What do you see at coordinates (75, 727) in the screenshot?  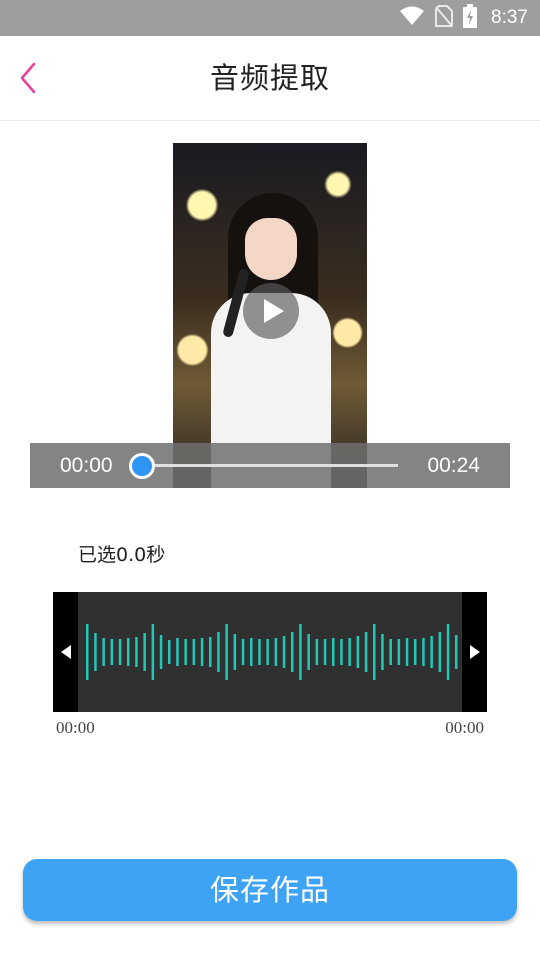 I see `trim-start-time: 00:00` at bounding box center [75, 727].